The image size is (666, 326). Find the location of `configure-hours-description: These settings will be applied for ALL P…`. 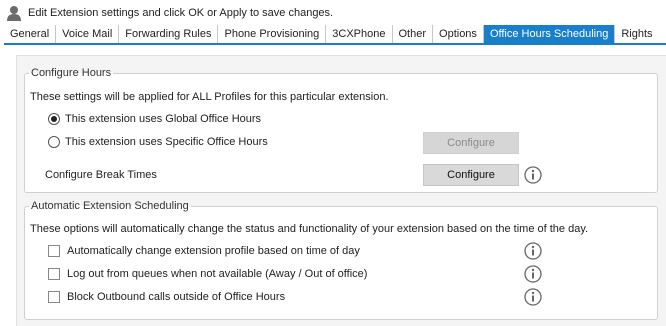

configure-hours-description: These settings will be applied for ALL P… is located at coordinates (209, 97).